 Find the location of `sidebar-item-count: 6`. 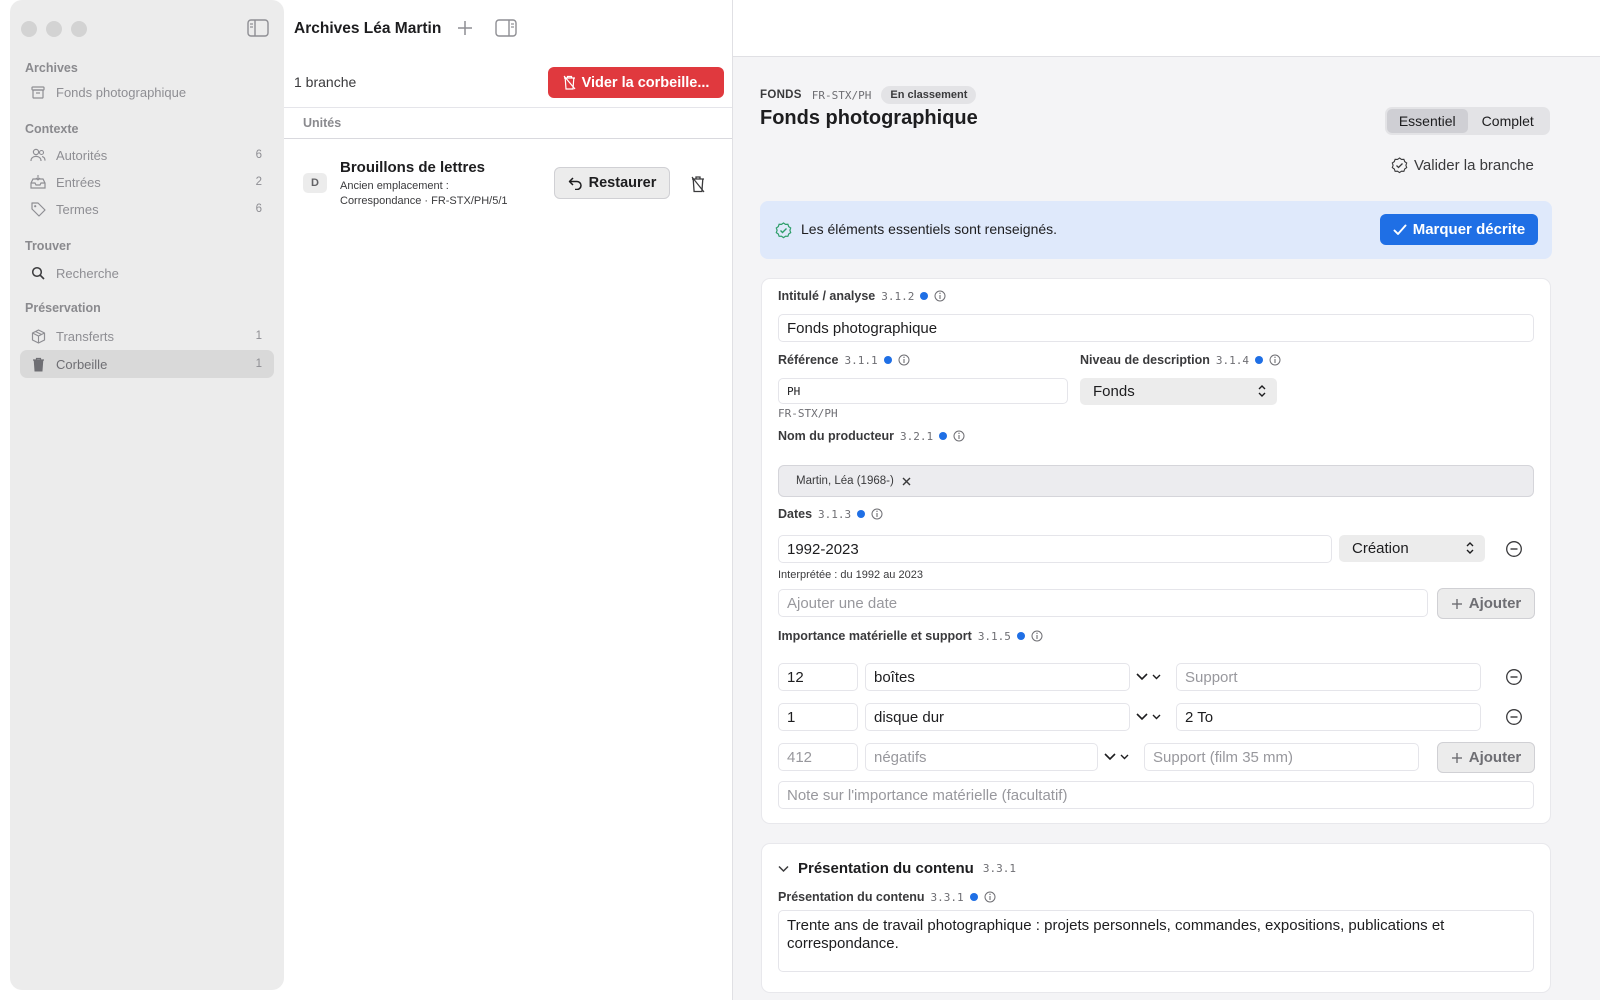

sidebar-item-count: 6 is located at coordinates (258, 155).